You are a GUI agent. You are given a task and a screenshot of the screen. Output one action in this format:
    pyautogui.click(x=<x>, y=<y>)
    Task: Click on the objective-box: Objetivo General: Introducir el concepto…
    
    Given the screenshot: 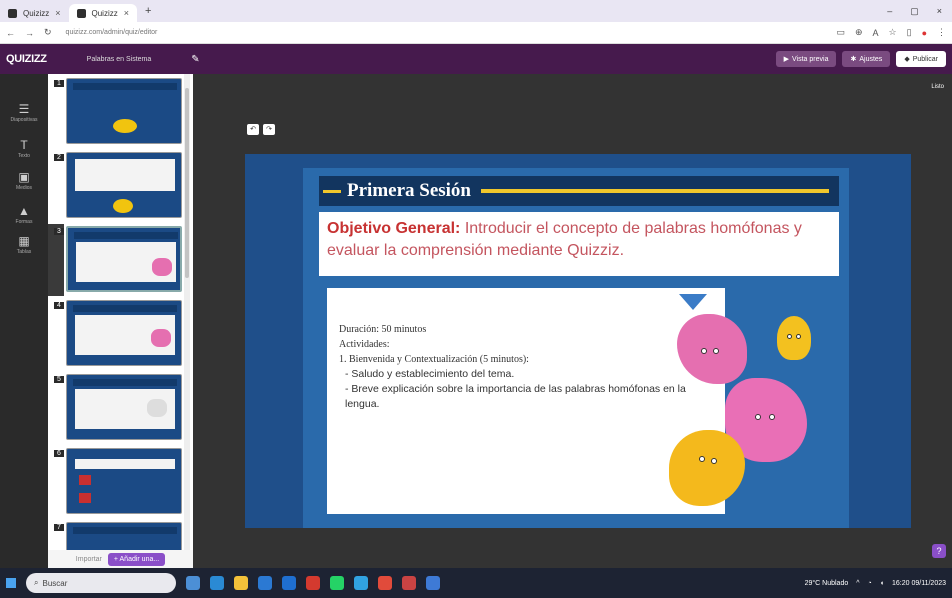 What is the action you would take?
    pyautogui.click(x=579, y=244)
    